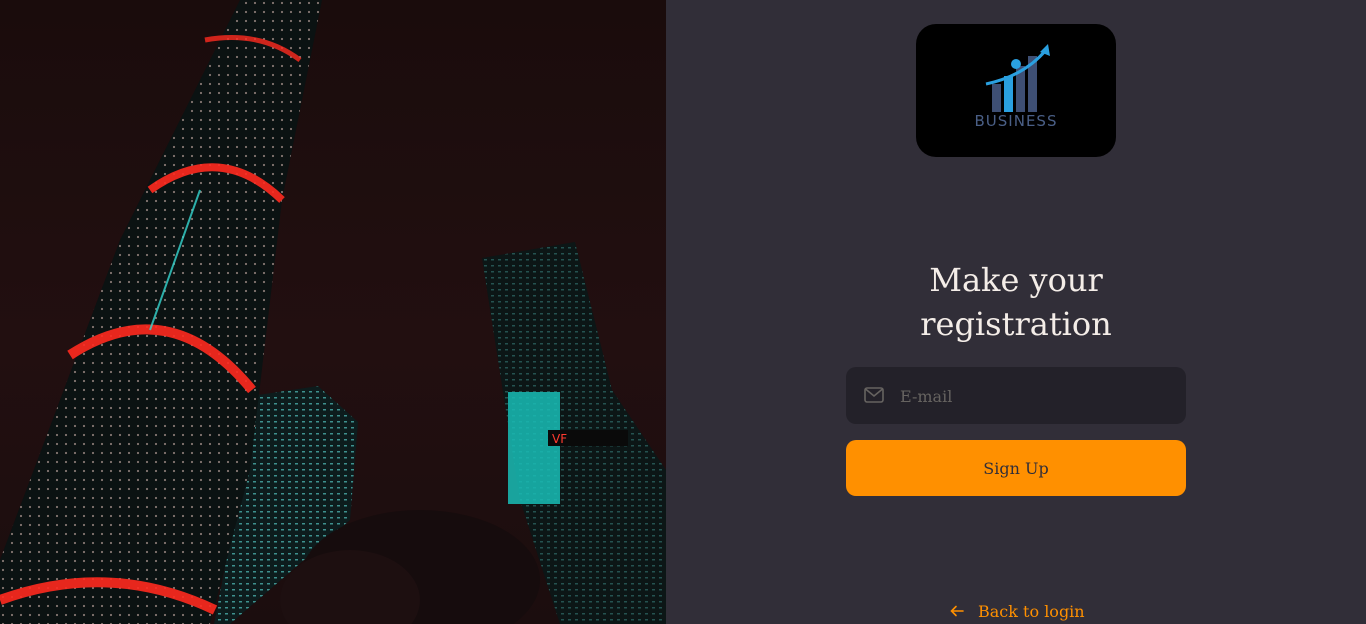  Describe the element at coordinates (559, 439) in the screenshot. I see `svg-text: VF` at that location.